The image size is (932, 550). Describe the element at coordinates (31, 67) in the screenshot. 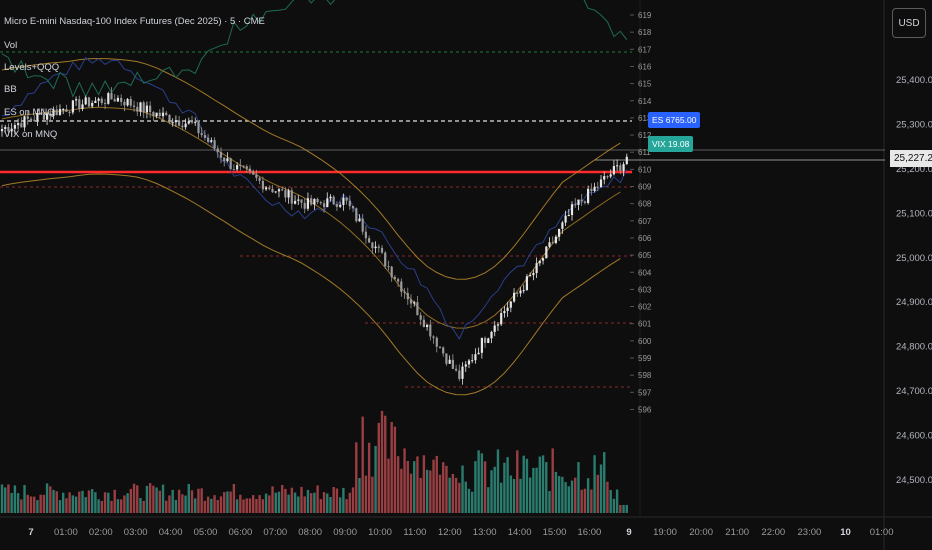

I see `legend-item-levels: Levels+QQQ` at that location.